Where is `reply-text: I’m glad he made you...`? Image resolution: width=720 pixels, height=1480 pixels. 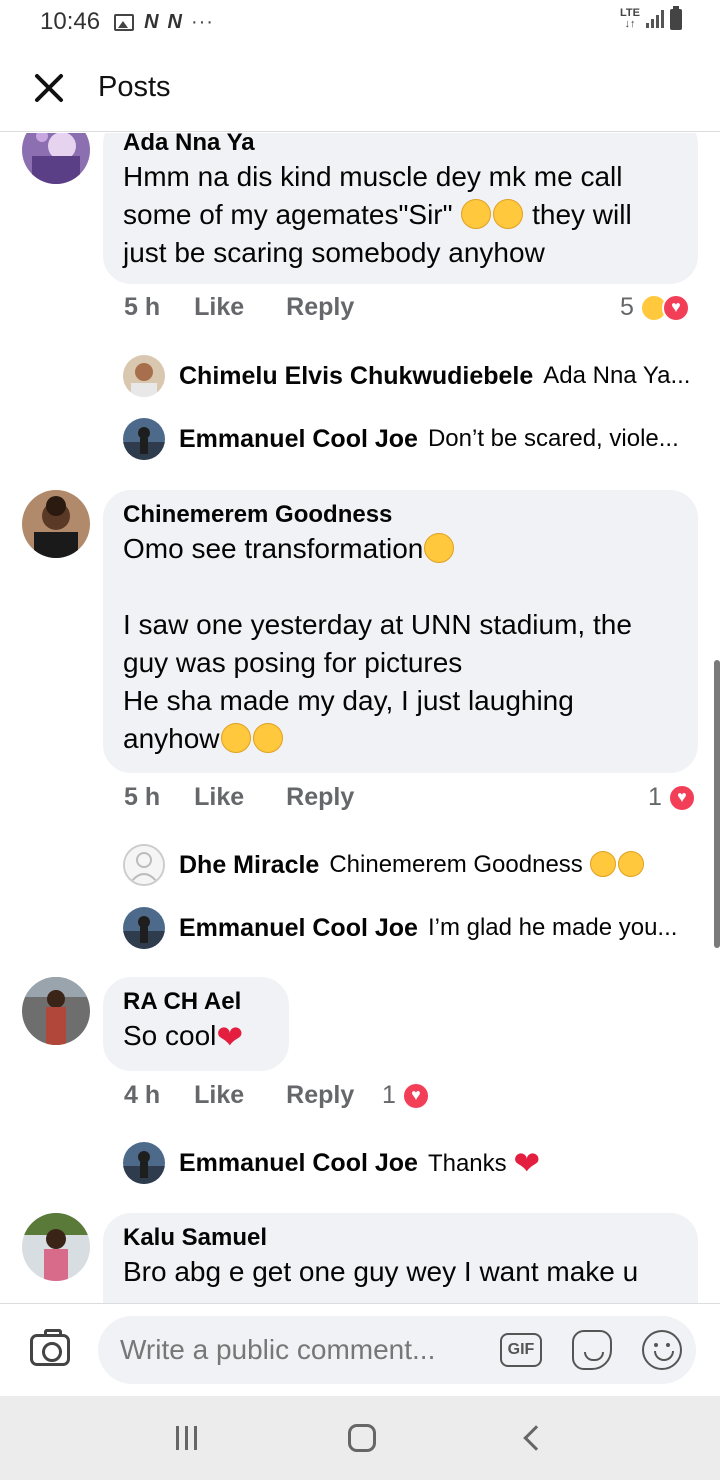
reply-text: I’m glad he made you... is located at coordinates (552, 927).